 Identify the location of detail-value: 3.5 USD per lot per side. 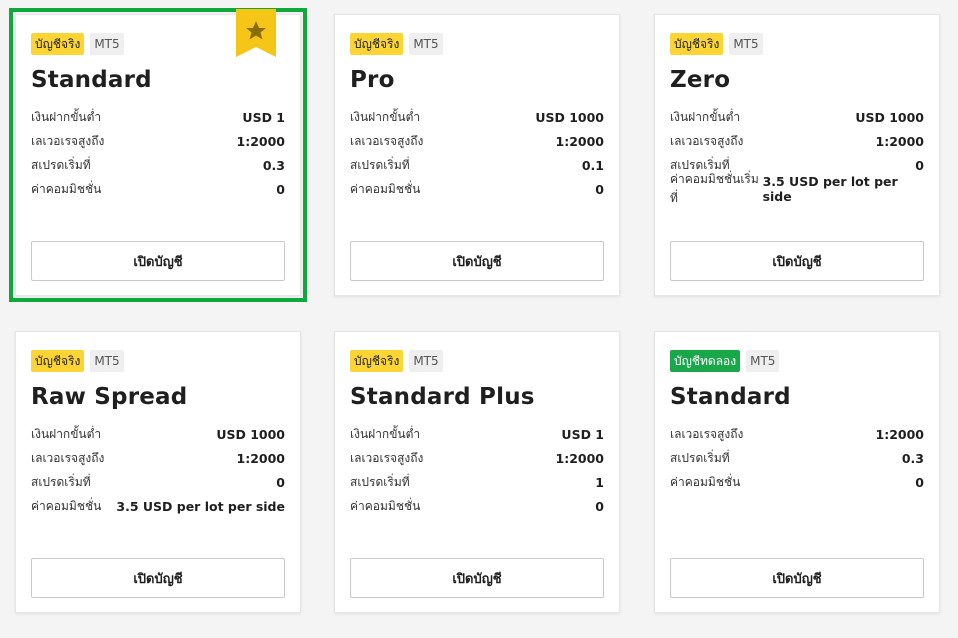
(830, 189).